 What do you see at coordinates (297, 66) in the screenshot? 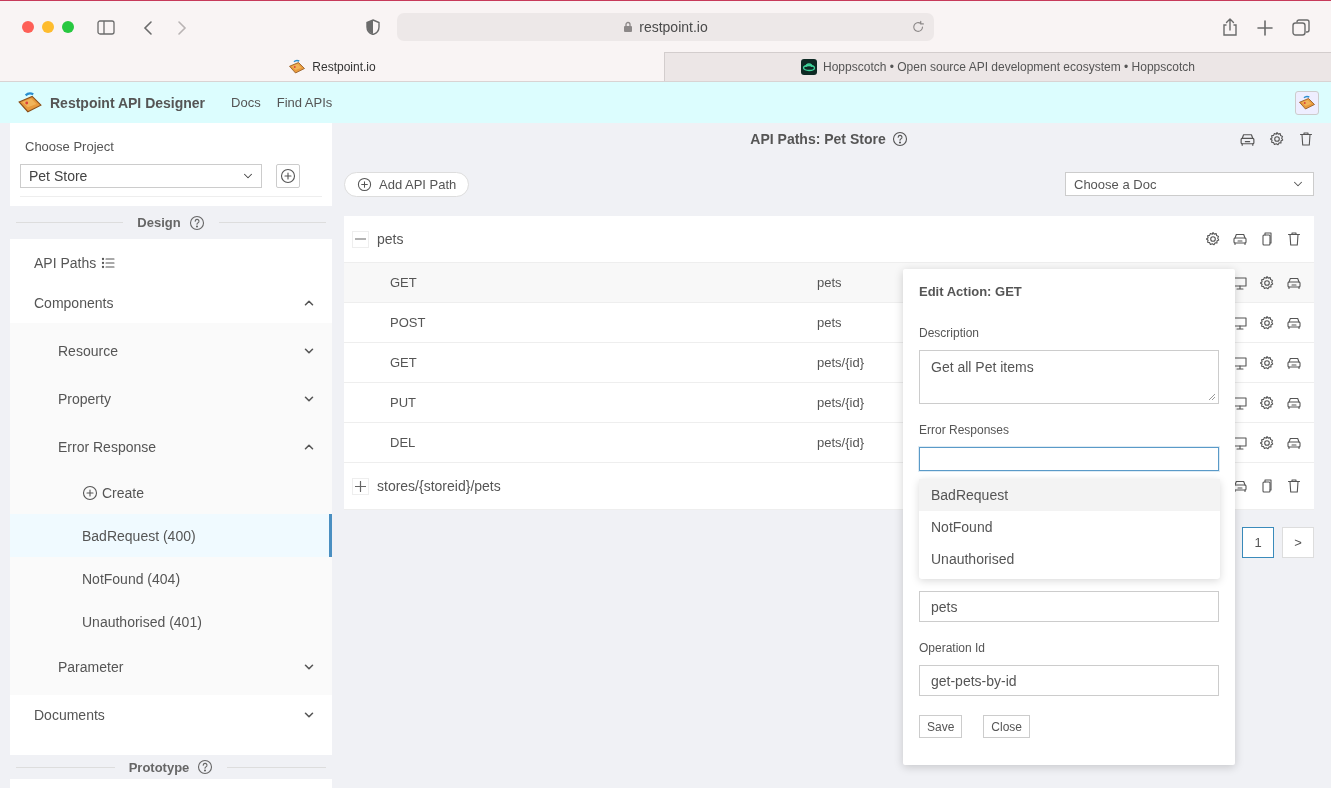
I see `board-icon` at bounding box center [297, 66].